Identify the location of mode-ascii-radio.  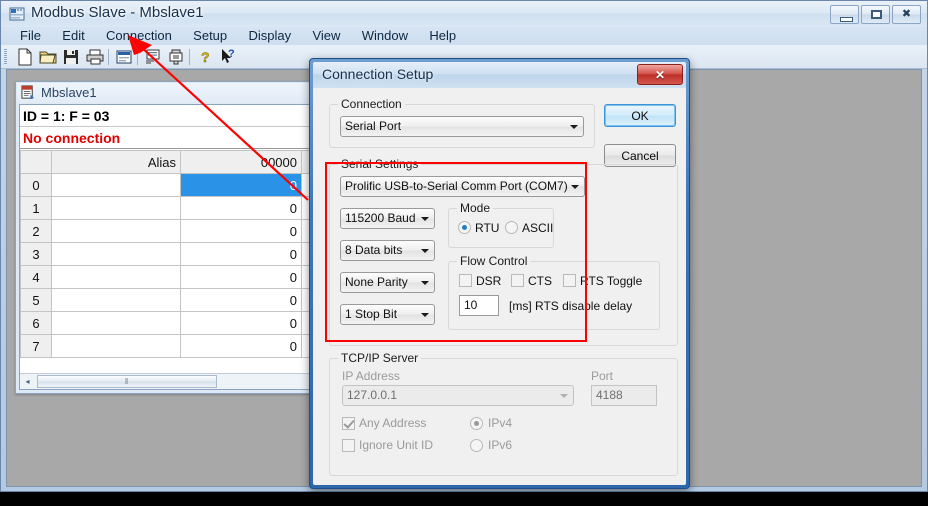
(511, 227).